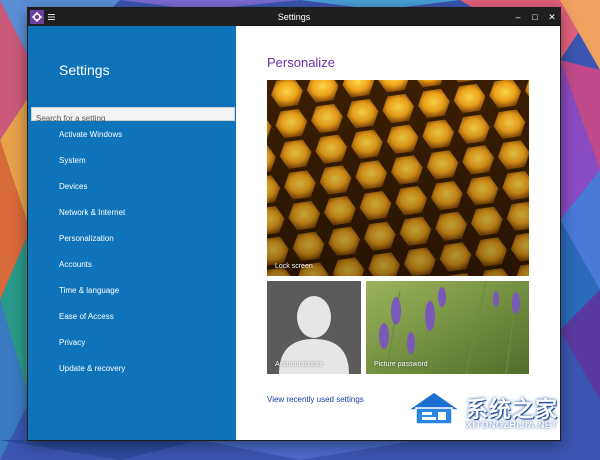 This screenshot has height=460, width=600. Describe the element at coordinates (552, 17) in the screenshot. I see `close-button: ✕` at that location.